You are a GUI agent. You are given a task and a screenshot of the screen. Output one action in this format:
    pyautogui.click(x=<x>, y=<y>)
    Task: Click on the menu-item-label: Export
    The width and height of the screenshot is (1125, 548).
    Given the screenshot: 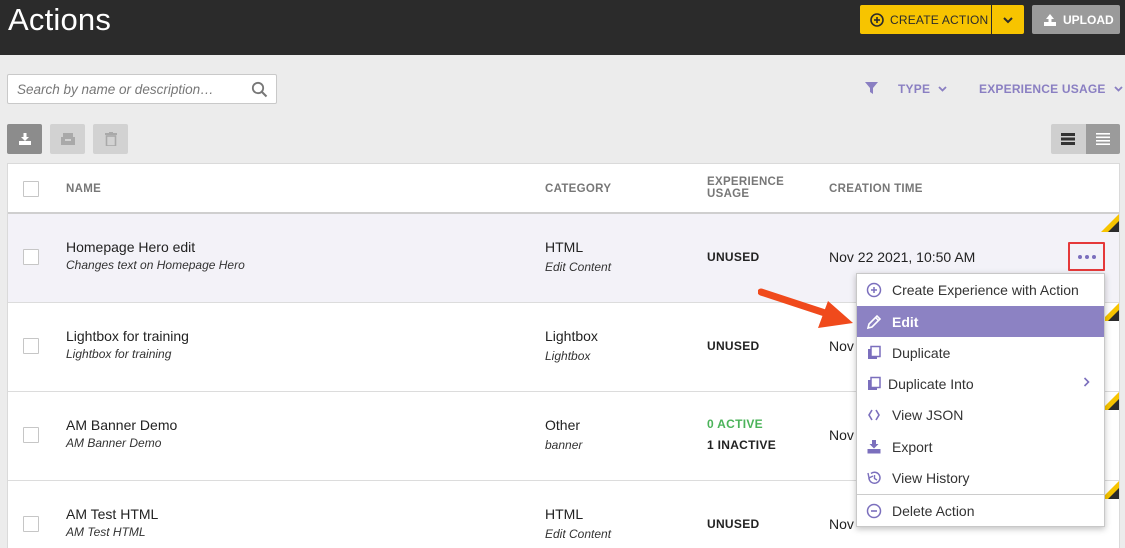 What is the action you would take?
    pyautogui.click(x=912, y=446)
    